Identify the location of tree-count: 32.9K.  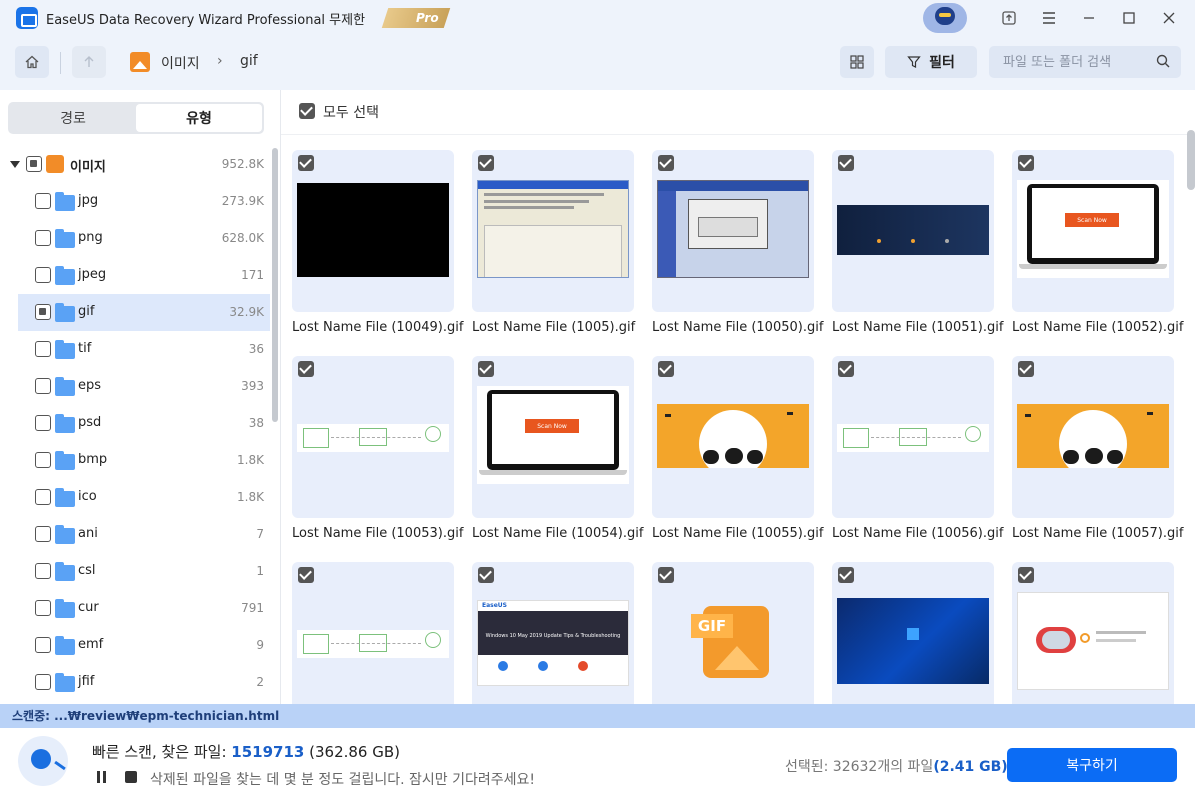
(246, 312).